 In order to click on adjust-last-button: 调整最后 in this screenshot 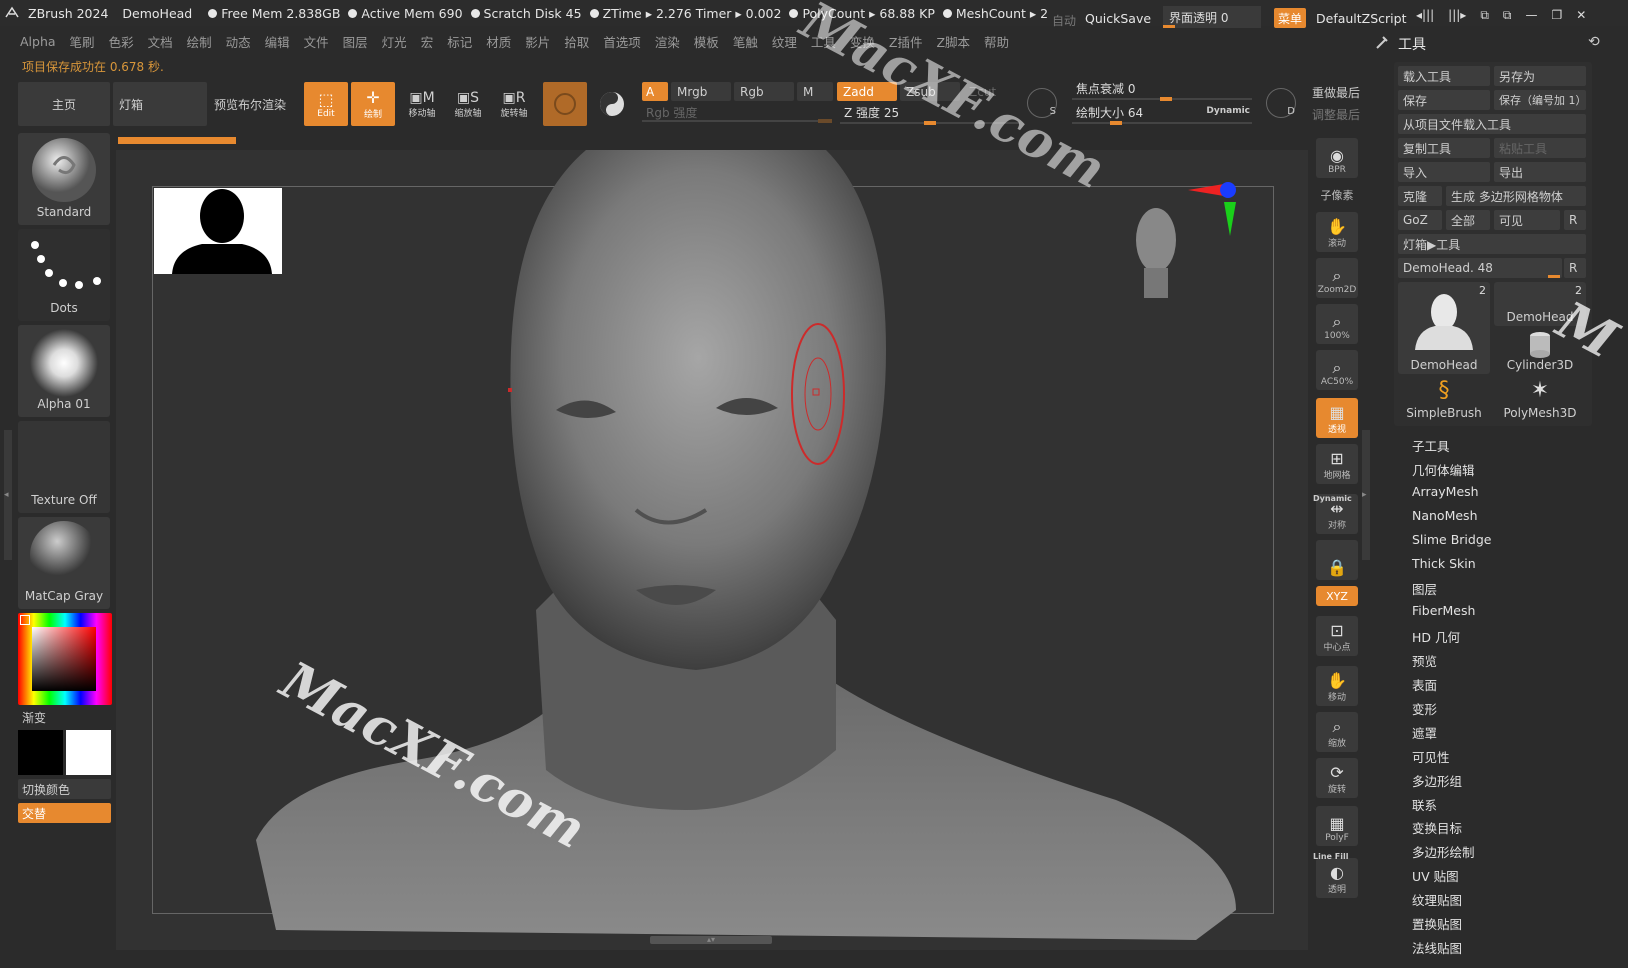, I will do `click(1336, 114)`.